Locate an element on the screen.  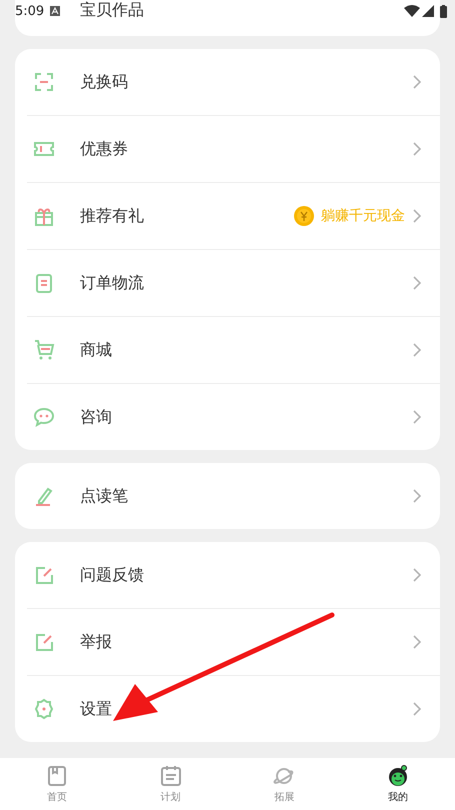
menu-row: 点读笔 is located at coordinates (227, 496).